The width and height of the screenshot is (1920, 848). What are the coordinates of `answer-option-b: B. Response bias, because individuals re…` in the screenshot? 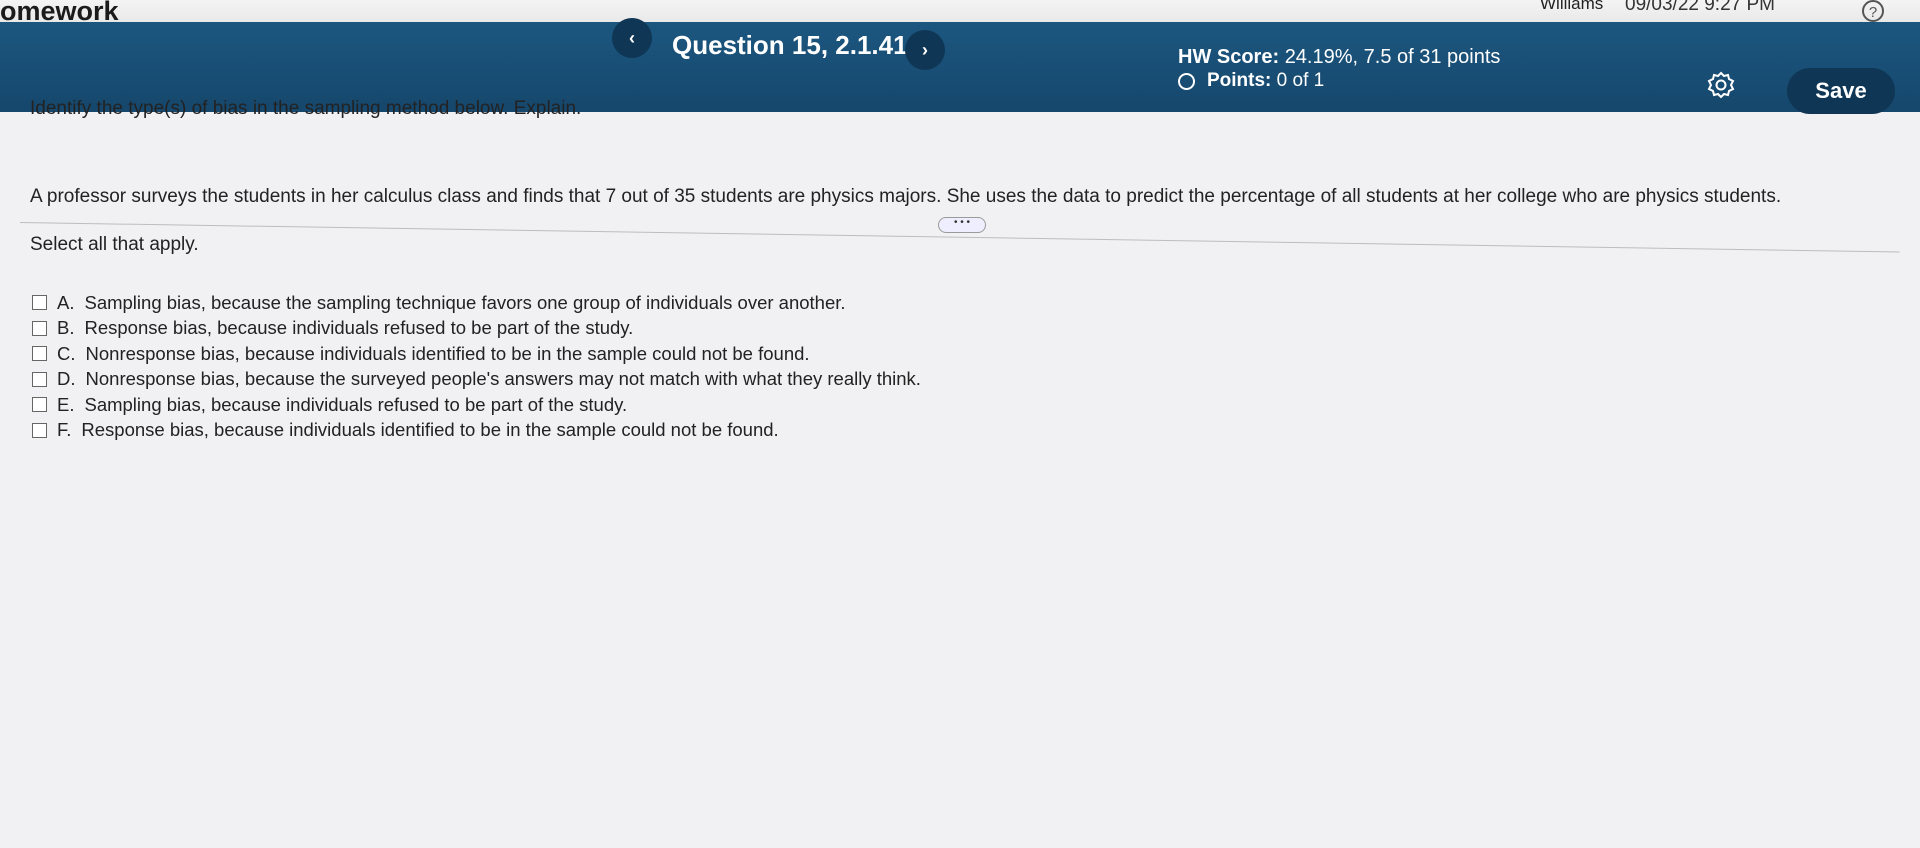 It's located at (476, 329).